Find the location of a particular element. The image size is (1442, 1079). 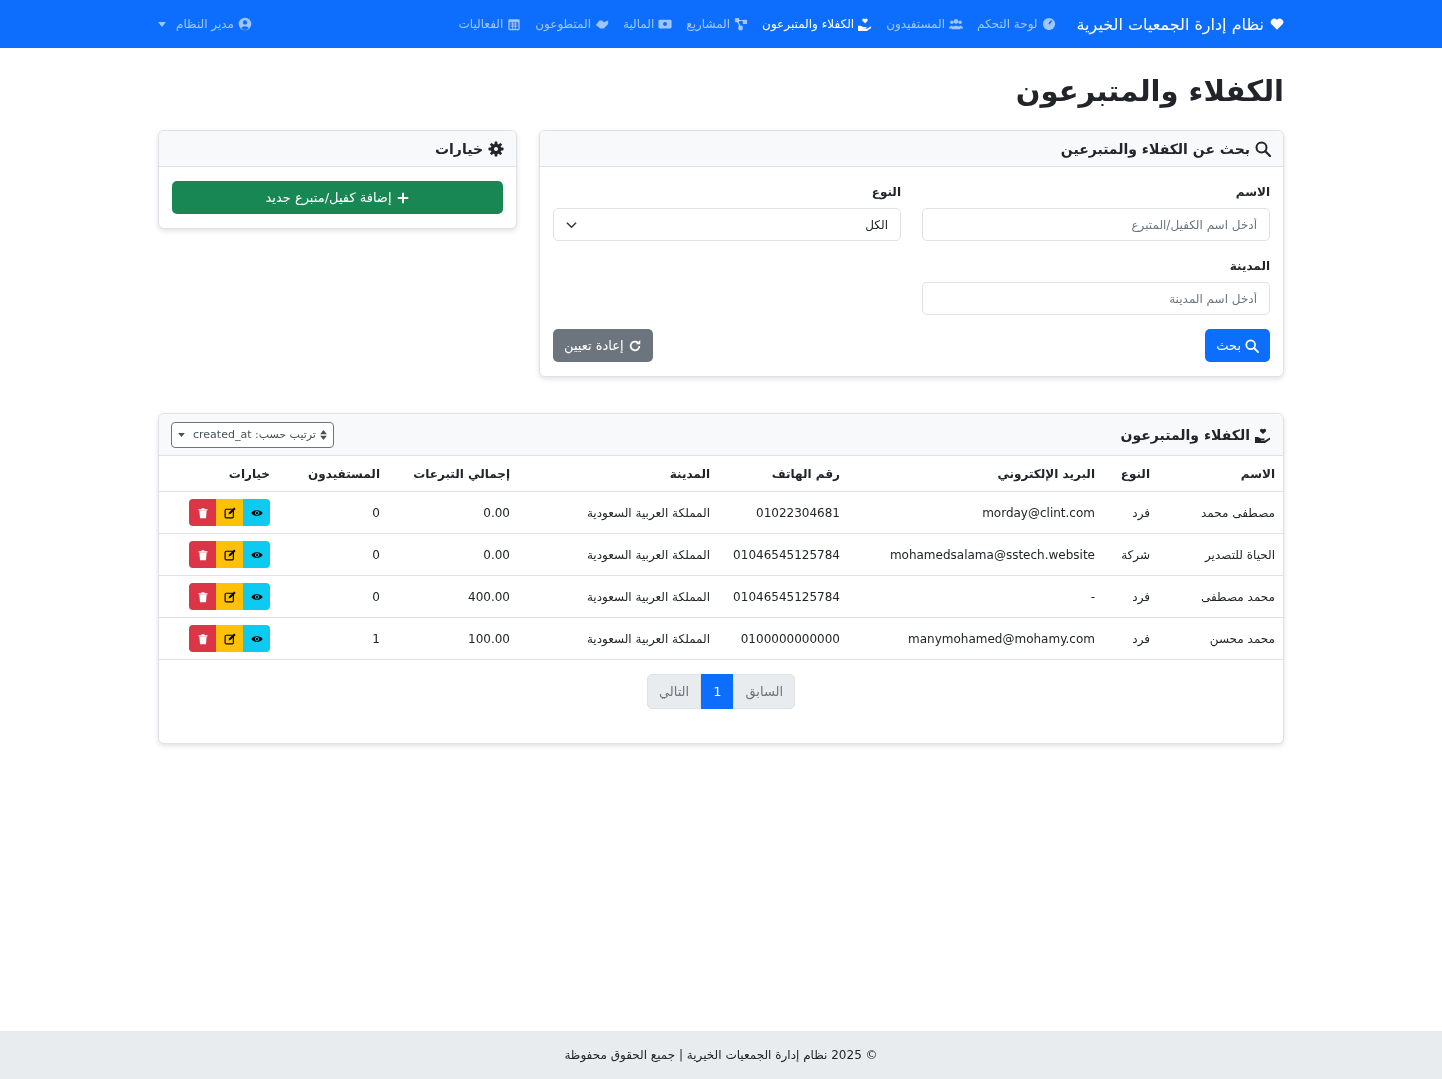

calendar-icon is located at coordinates (514, 24).